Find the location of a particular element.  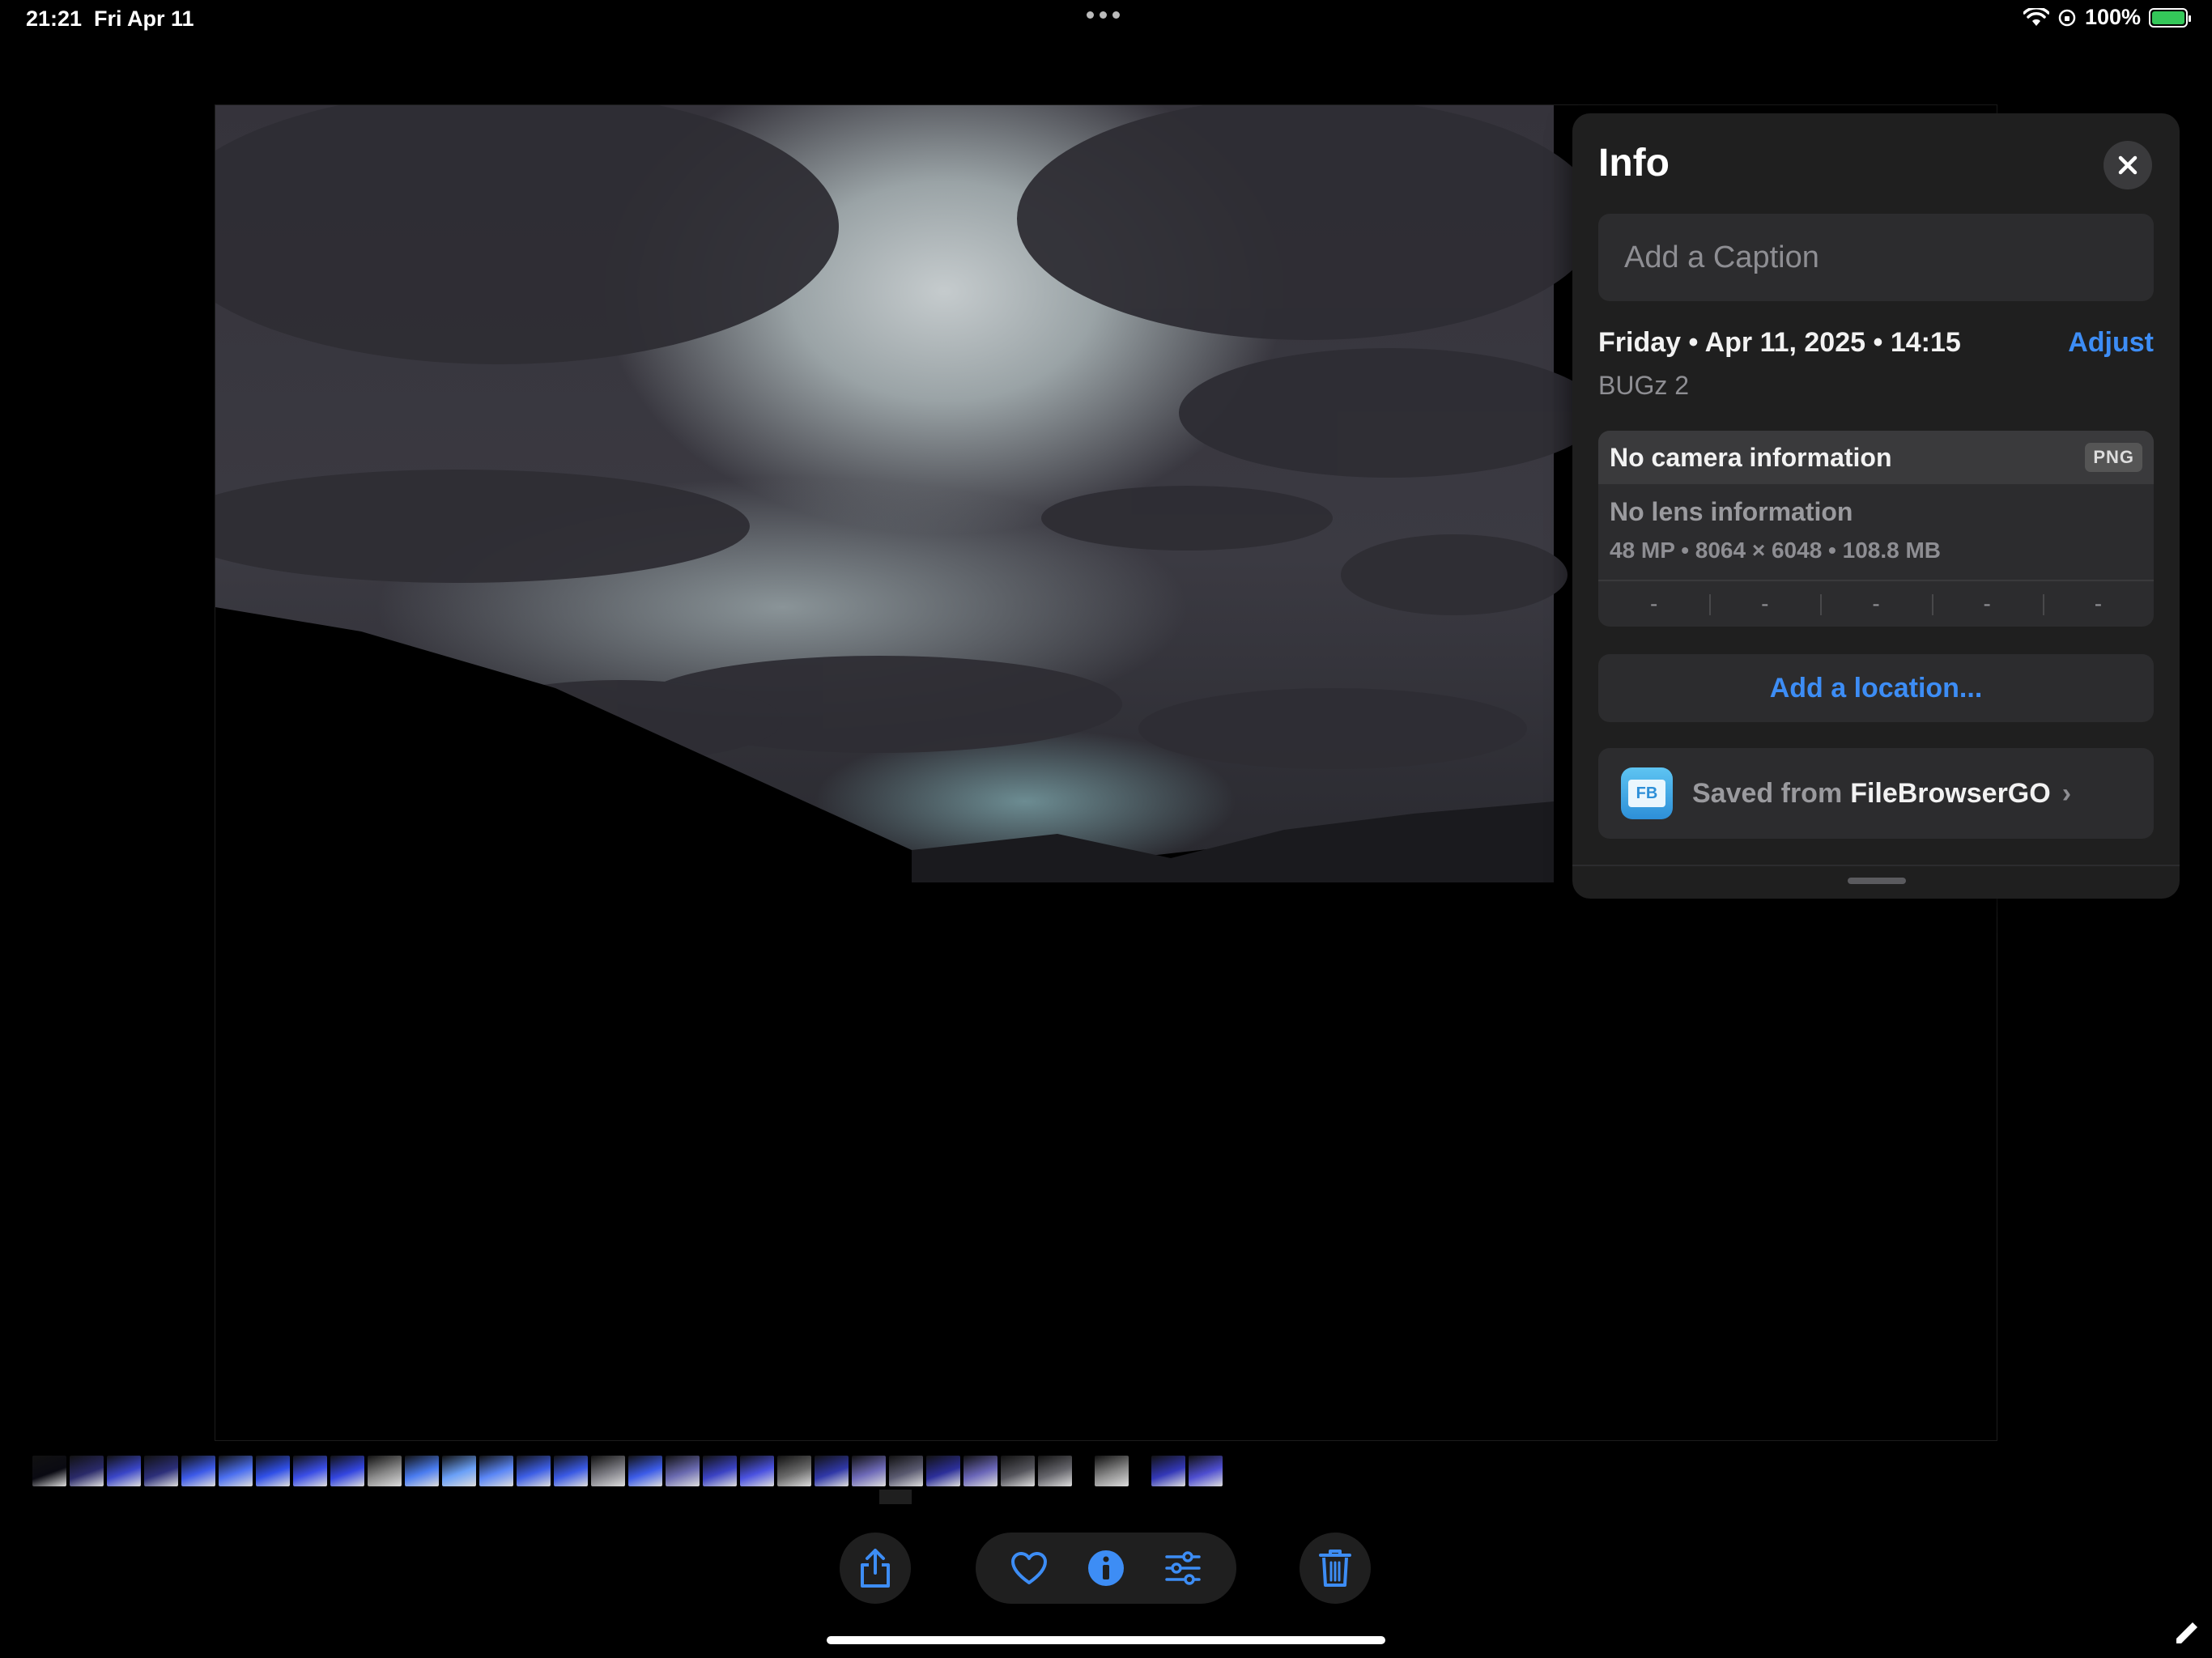

saved-from-row: FB Saved from FileBrowserGO › is located at coordinates (1876, 793).